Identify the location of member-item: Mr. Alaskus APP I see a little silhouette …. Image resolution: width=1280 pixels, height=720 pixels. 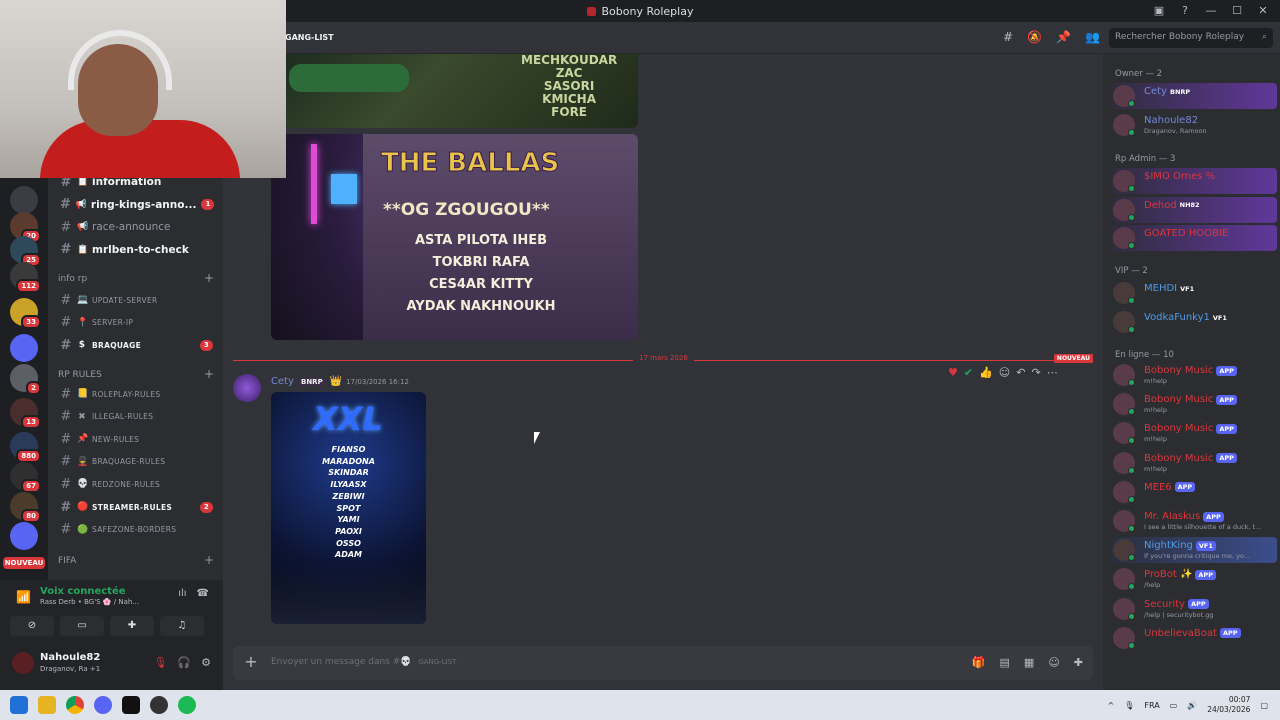
(1194, 521).